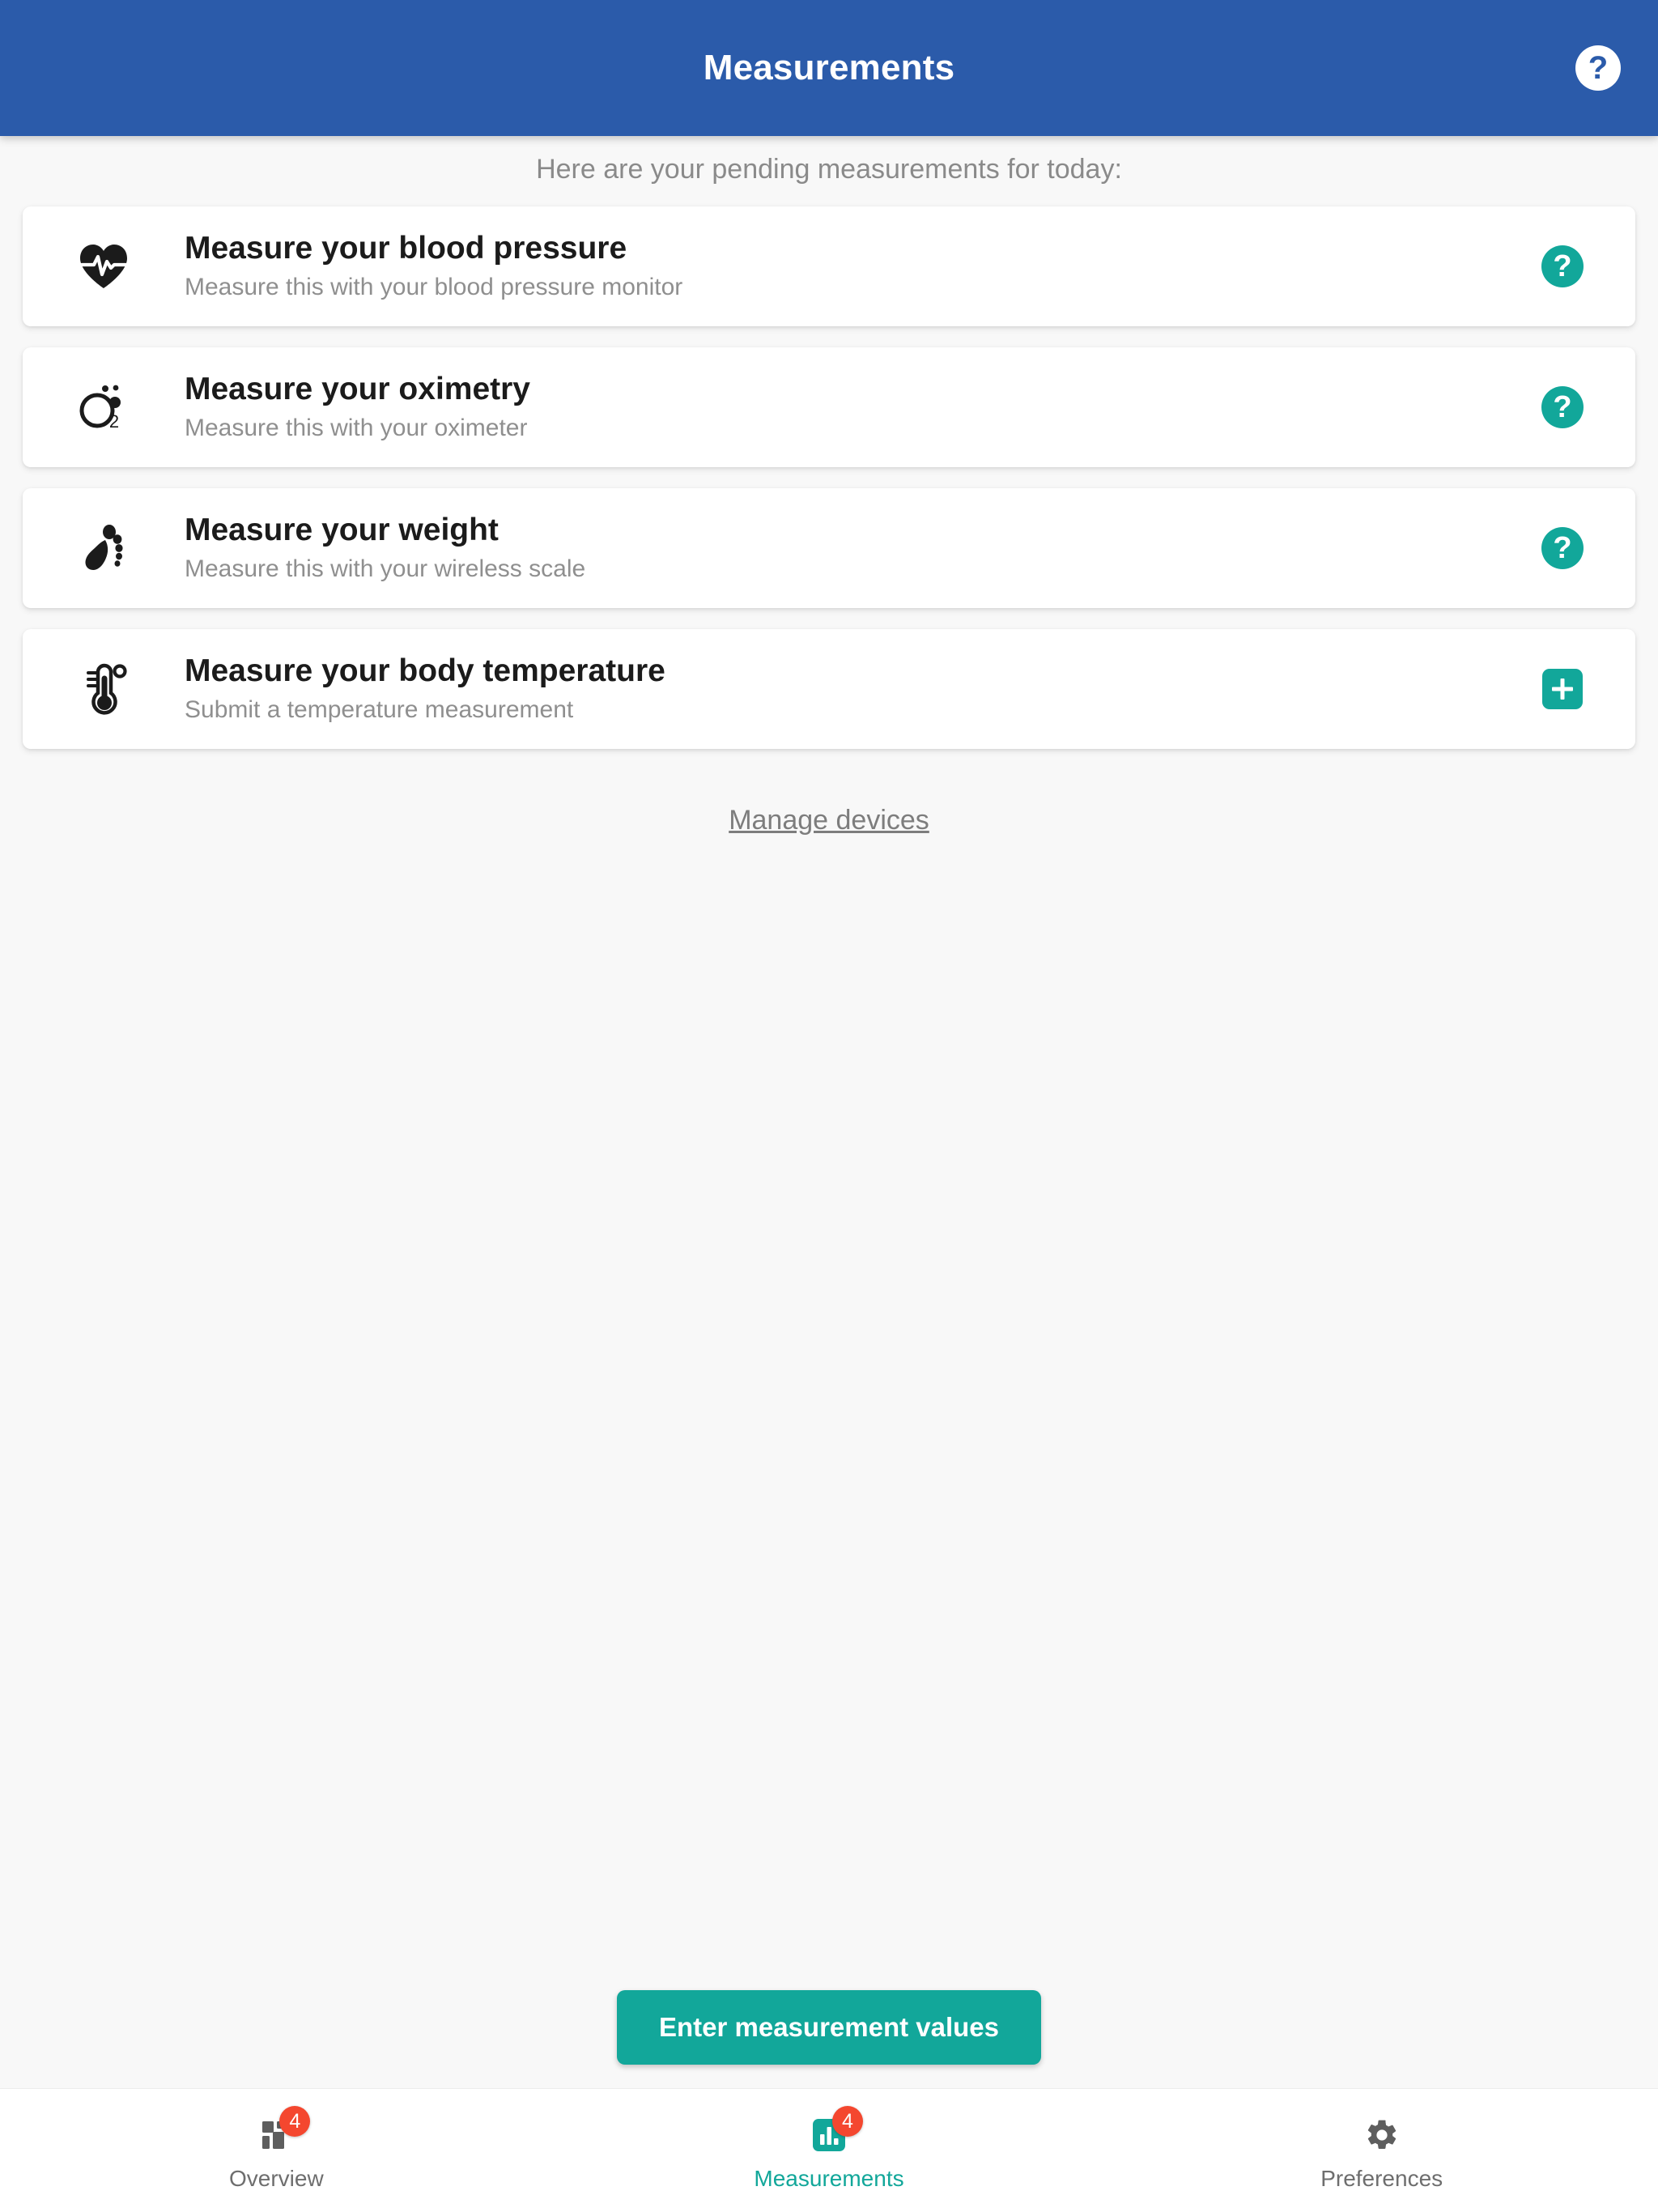  I want to click on thermometer-icon, so click(104, 689).